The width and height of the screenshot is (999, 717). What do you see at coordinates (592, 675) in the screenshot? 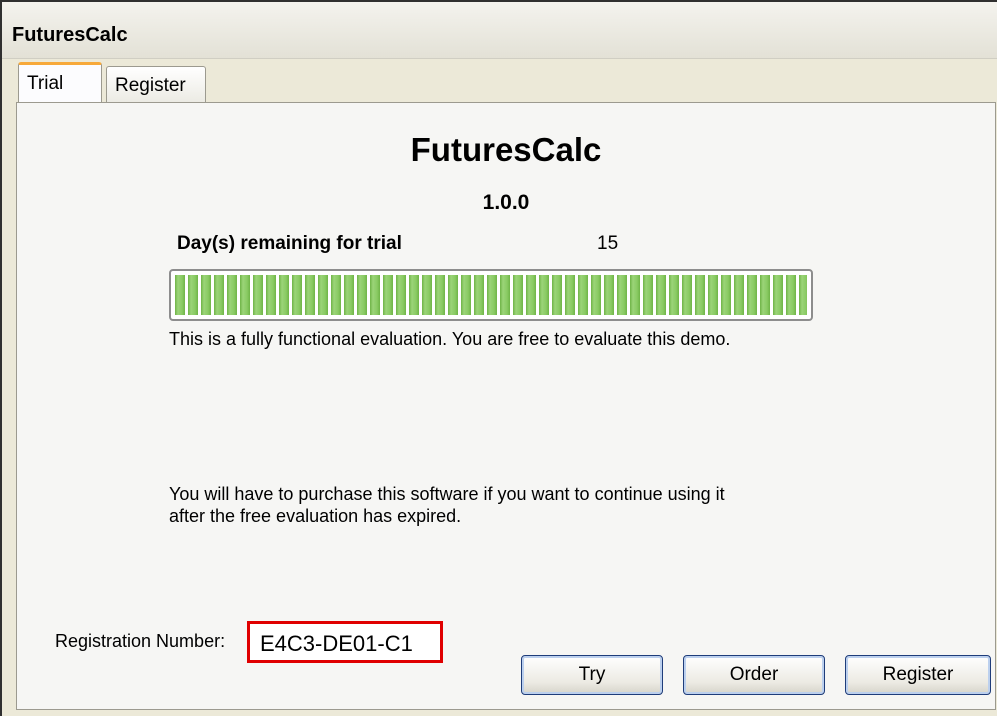
I see `try-button: Try` at bounding box center [592, 675].